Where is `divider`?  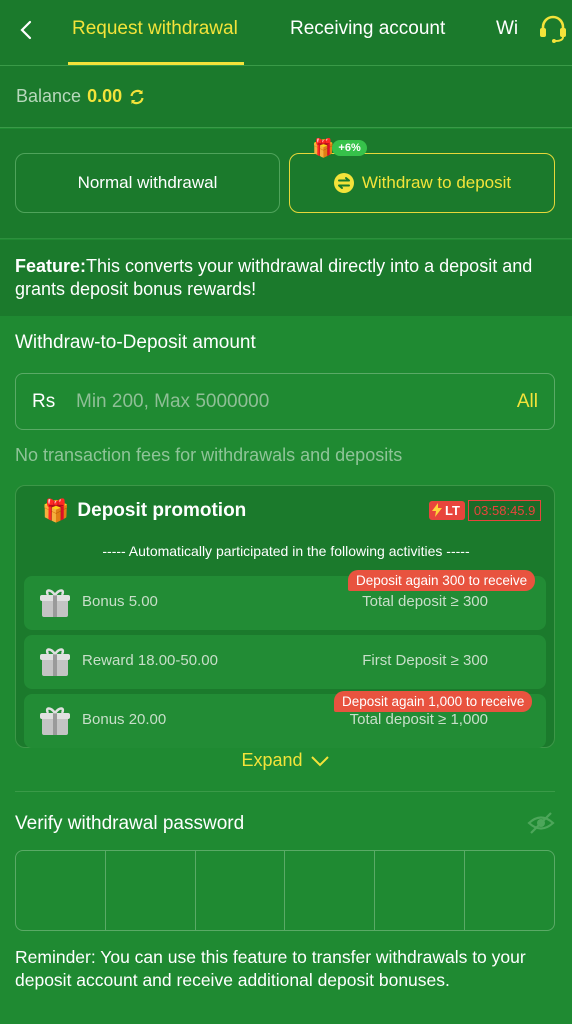 divider is located at coordinates (285, 791).